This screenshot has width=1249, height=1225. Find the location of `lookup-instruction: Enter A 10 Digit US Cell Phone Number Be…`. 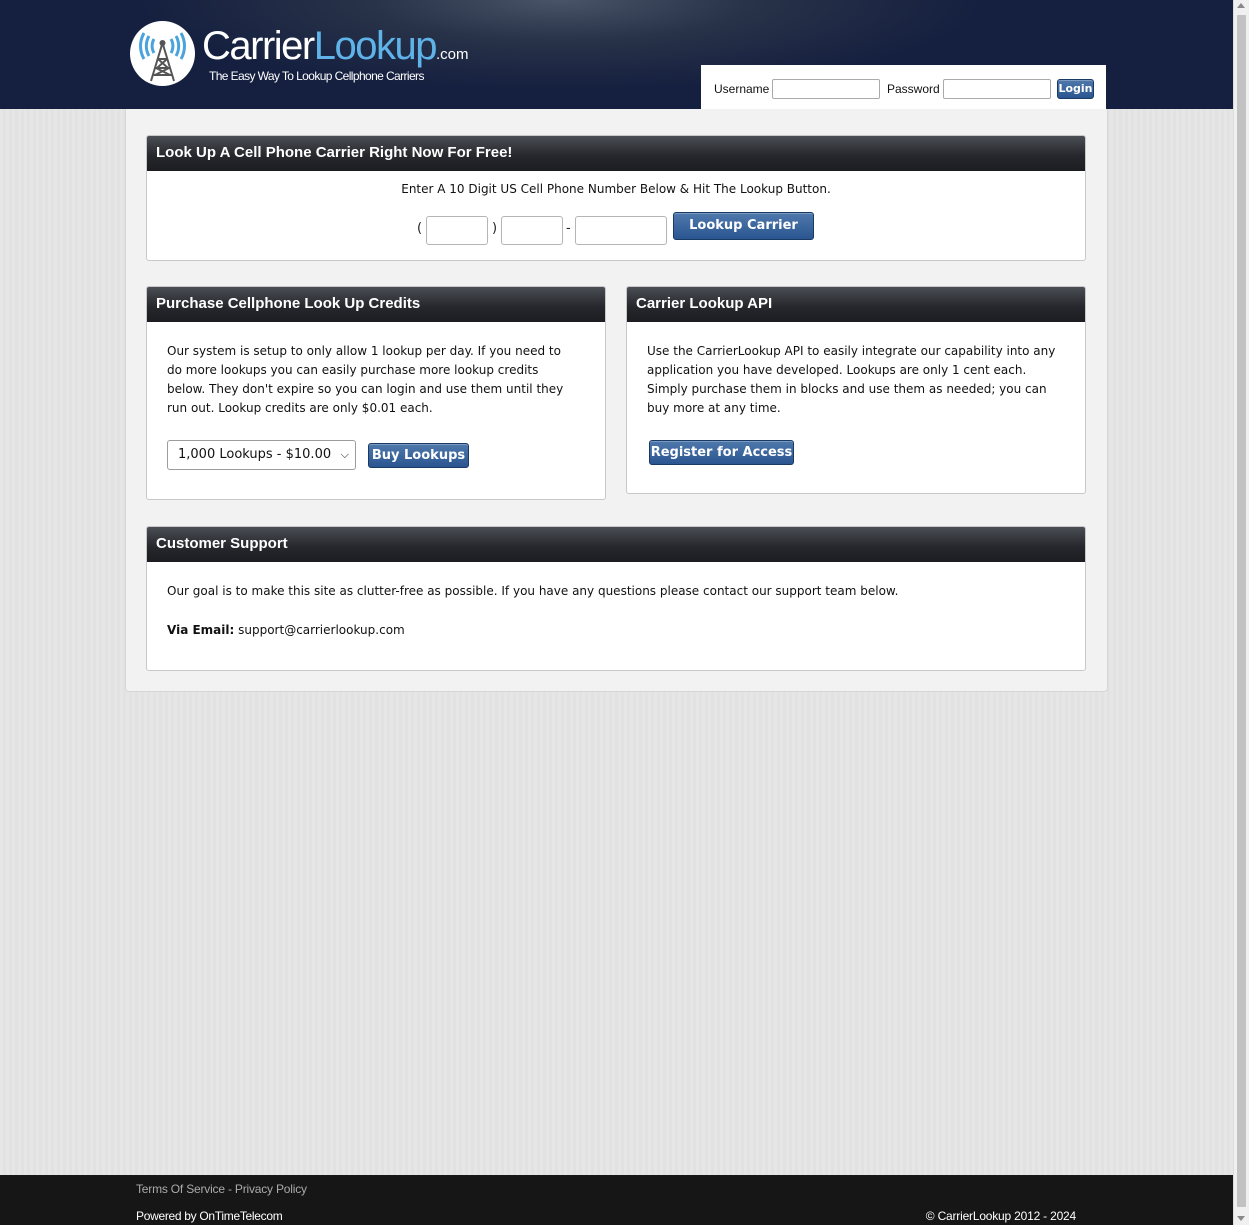

lookup-instruction: Enter A 10 Digit US Cell Phone Number Be… is located at coordinates (616, 189).